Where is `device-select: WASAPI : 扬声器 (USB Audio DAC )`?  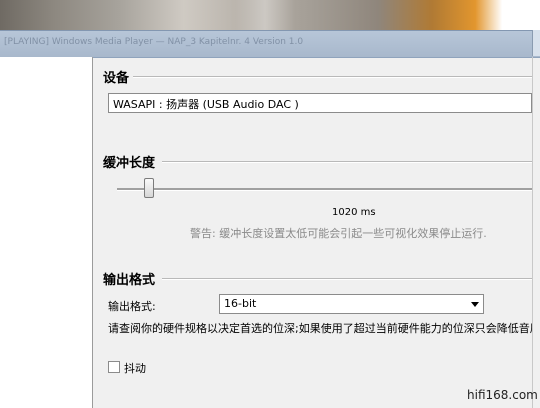 device-select: WASAPI : 扬声器 (USB Audio DAC ) is located at coordinates (320, 103).